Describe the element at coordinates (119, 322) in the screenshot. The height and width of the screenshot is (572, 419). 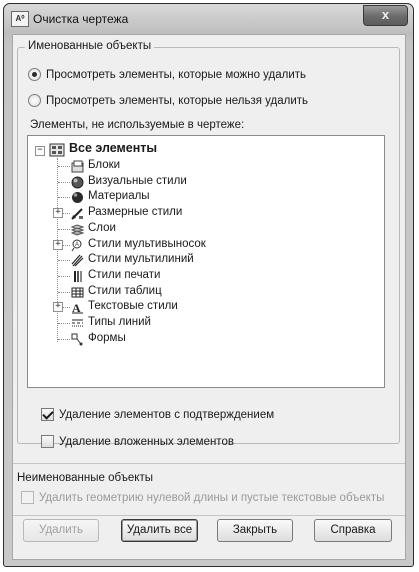
I see `tree-item-label: Типы линий` at that location.